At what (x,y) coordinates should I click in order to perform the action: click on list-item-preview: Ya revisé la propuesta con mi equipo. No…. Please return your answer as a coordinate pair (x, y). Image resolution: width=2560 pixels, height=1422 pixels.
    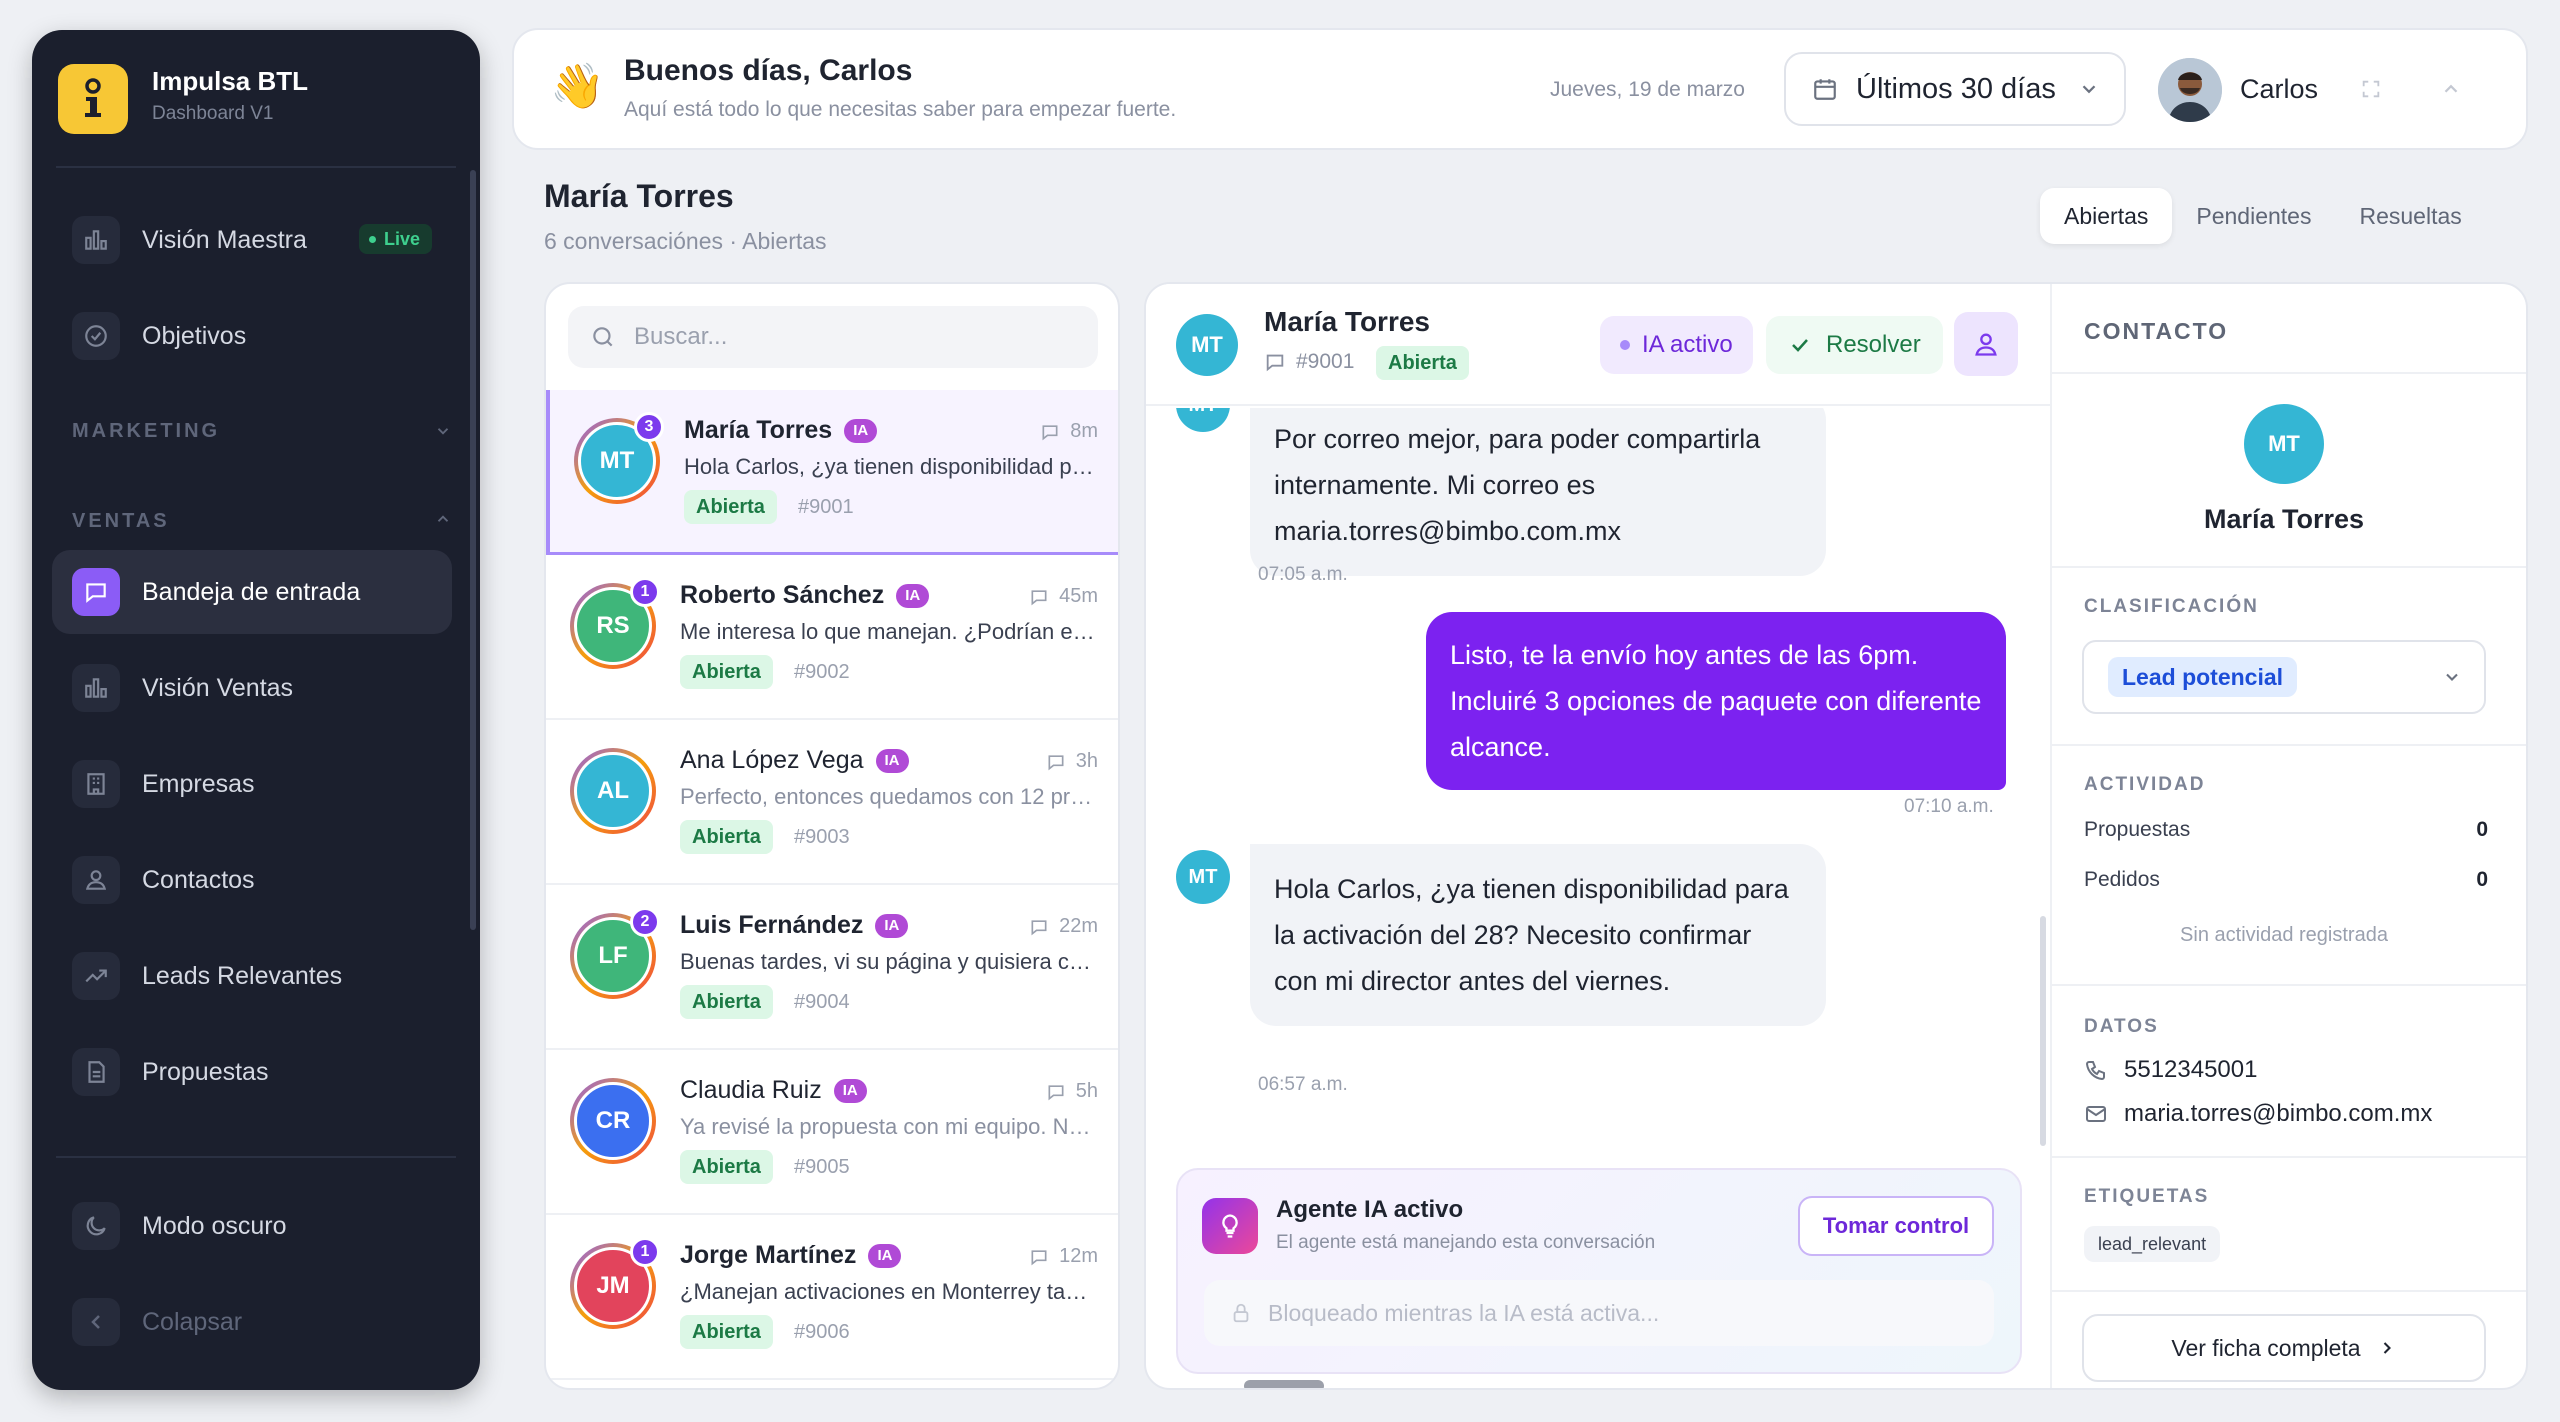
    Looking at the image, I should click on (890, 1126).